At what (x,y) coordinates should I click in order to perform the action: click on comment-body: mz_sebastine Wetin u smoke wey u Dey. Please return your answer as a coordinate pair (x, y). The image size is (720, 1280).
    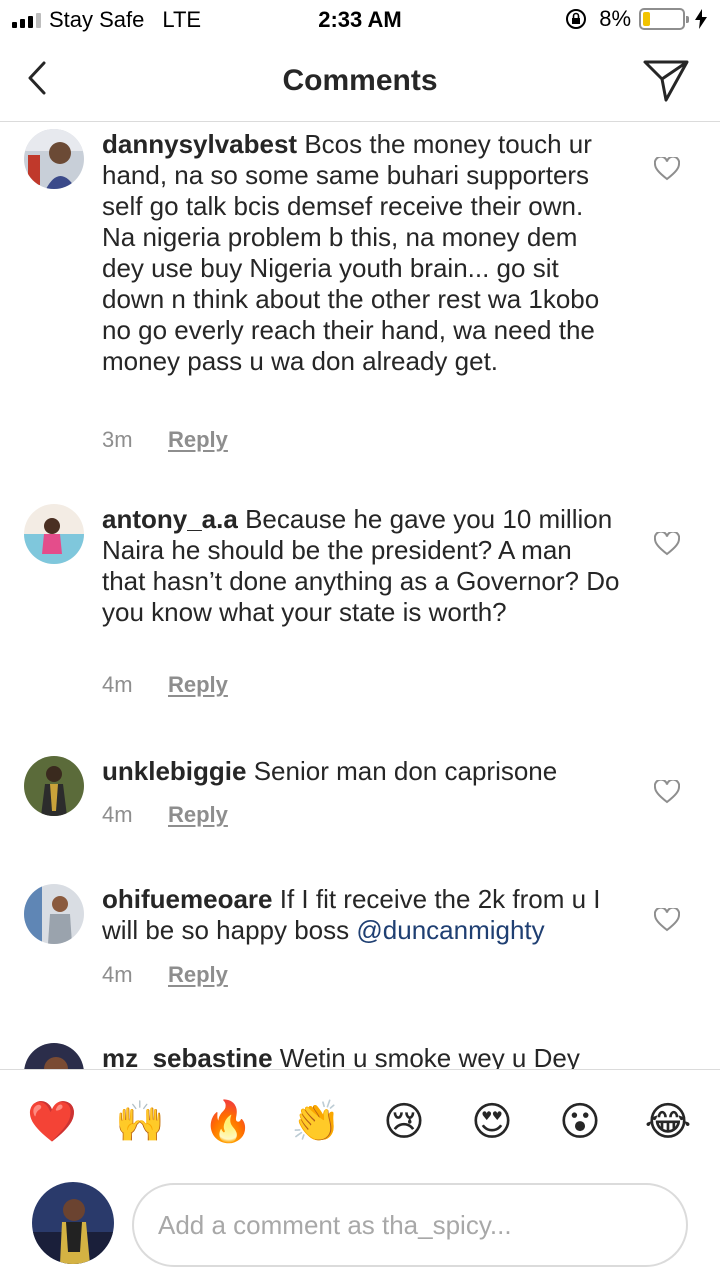
    Looking at the image, I should click on (362, 1056).